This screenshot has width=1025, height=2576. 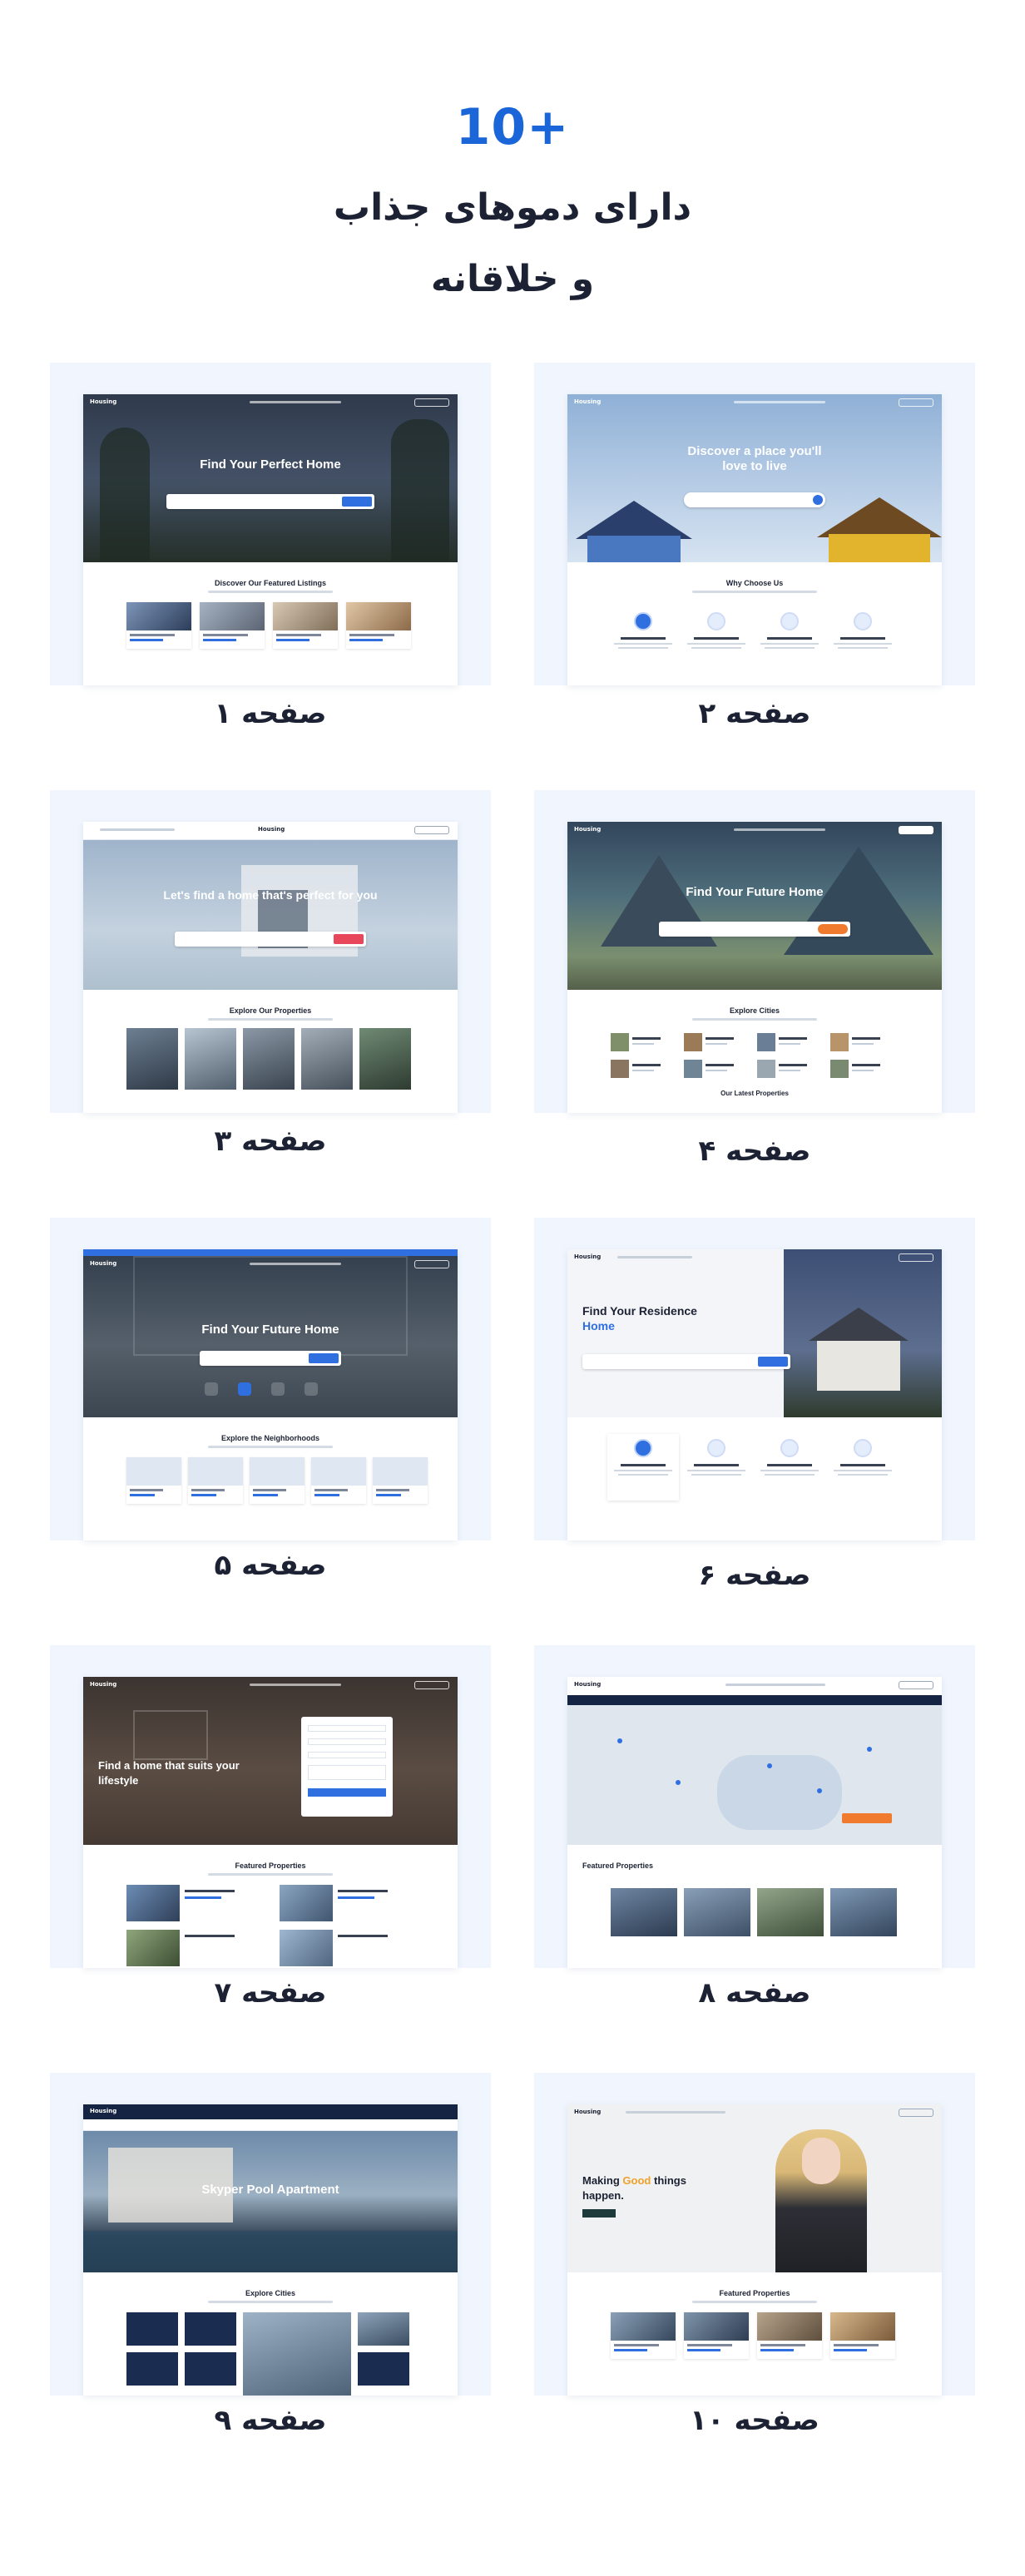 I want to click on demo-tile-6: Housing Find Your Residence Home, so click(x=754, y=1379).